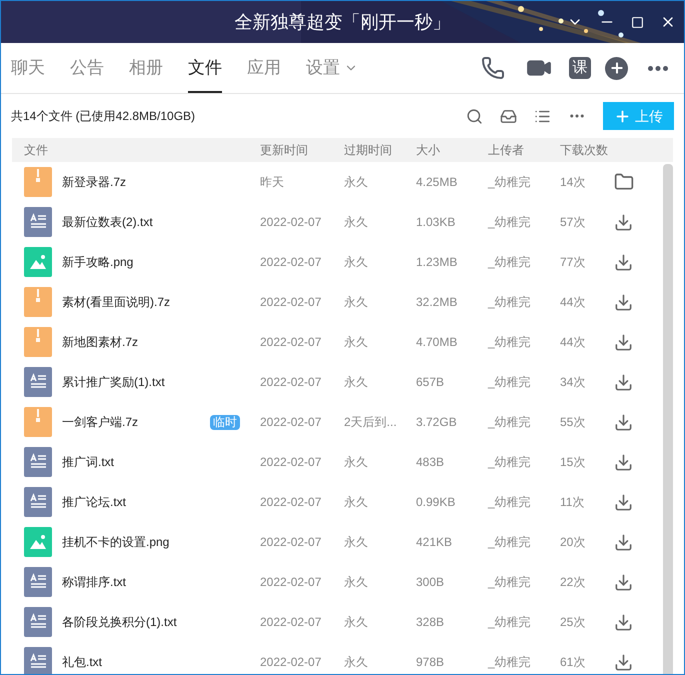 This screenshot has height=675, width=685. I want to click on table-cell-text: 0.99KB, so click(436, 502).